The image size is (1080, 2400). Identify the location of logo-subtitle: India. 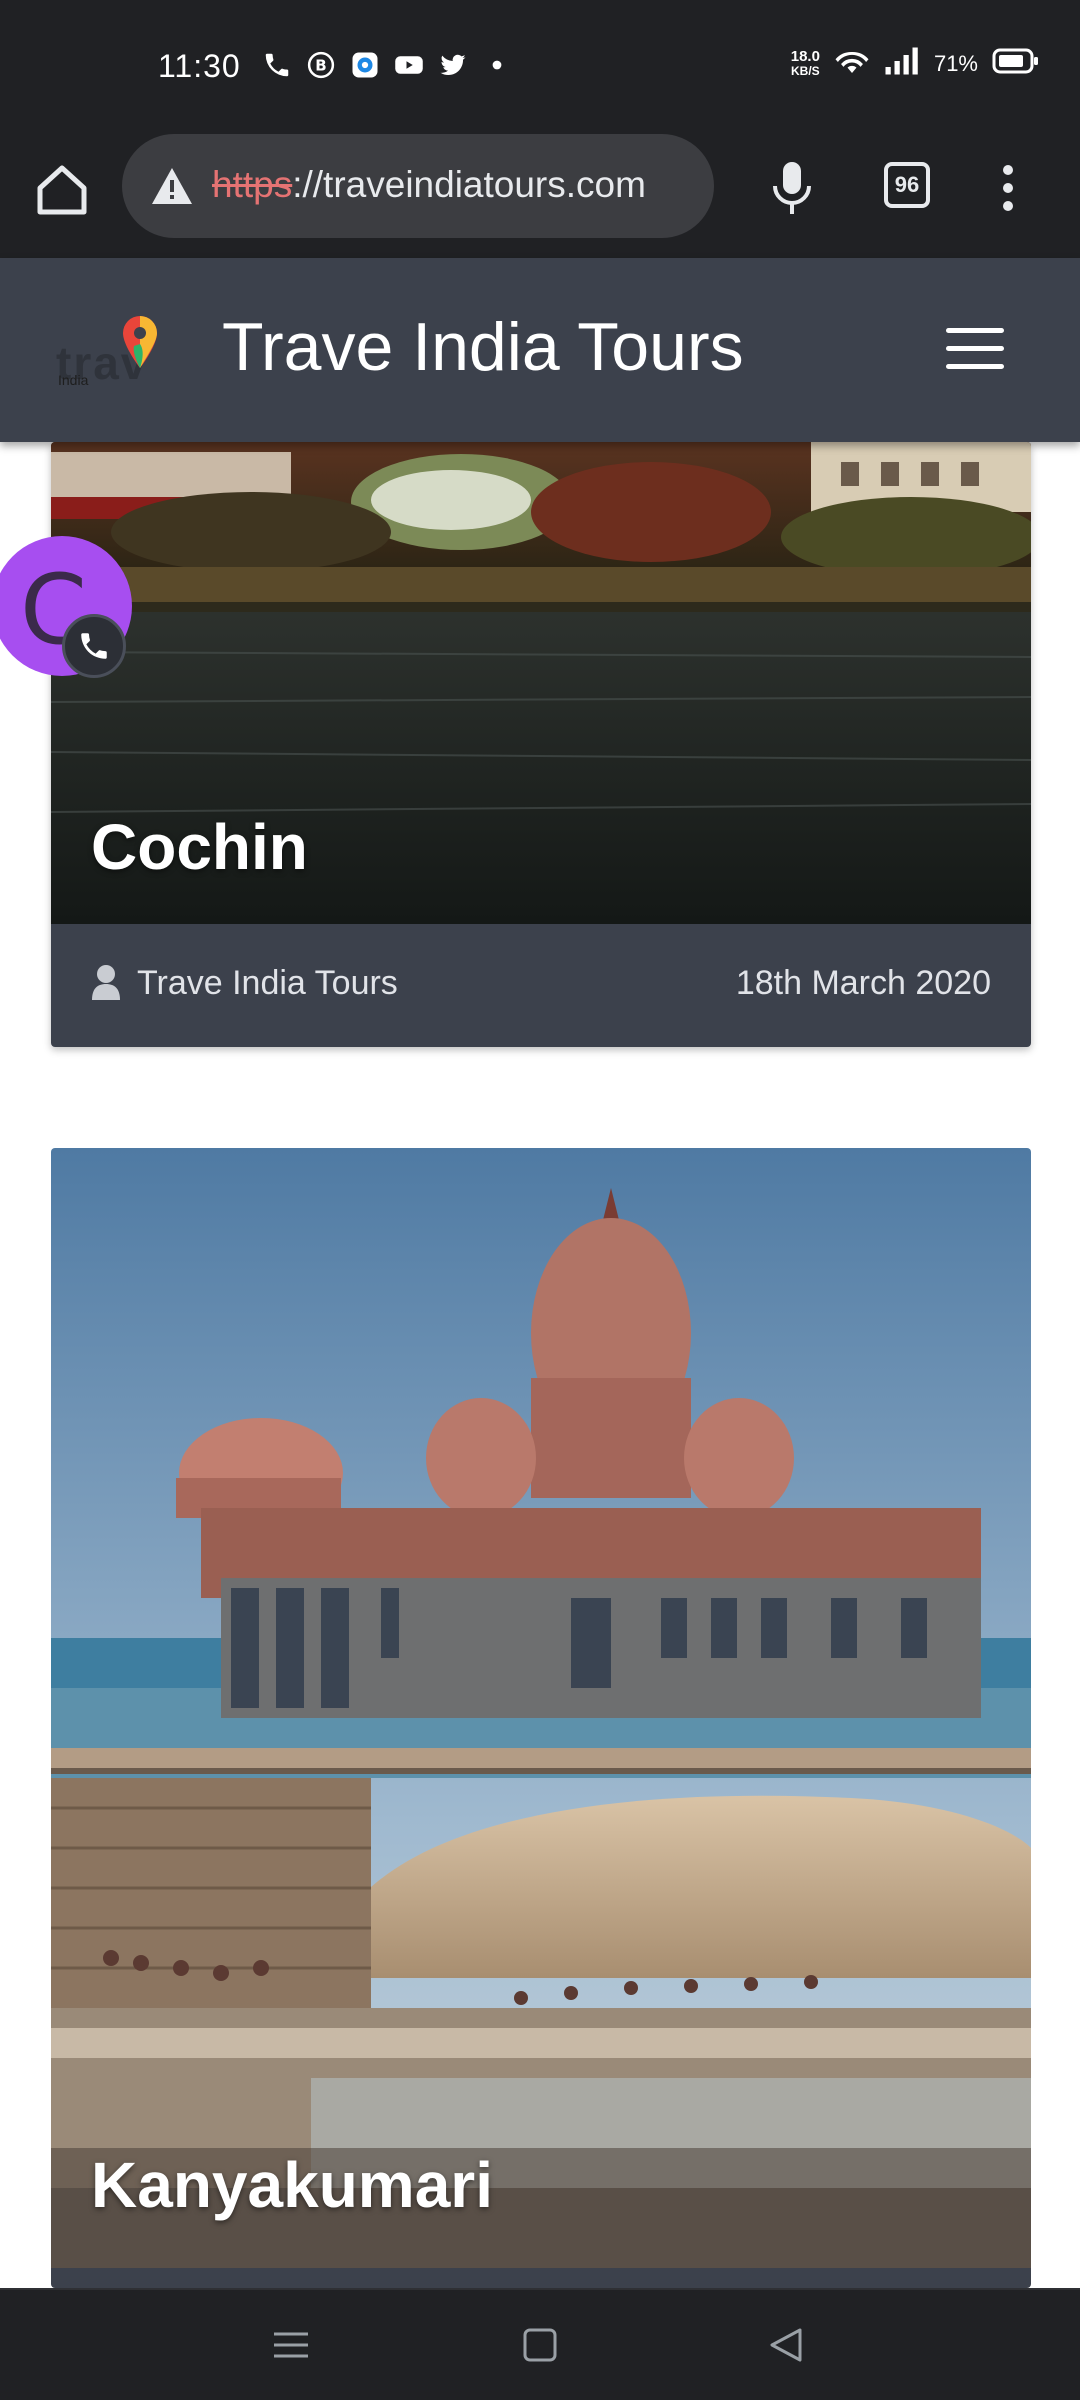
(73, 380).